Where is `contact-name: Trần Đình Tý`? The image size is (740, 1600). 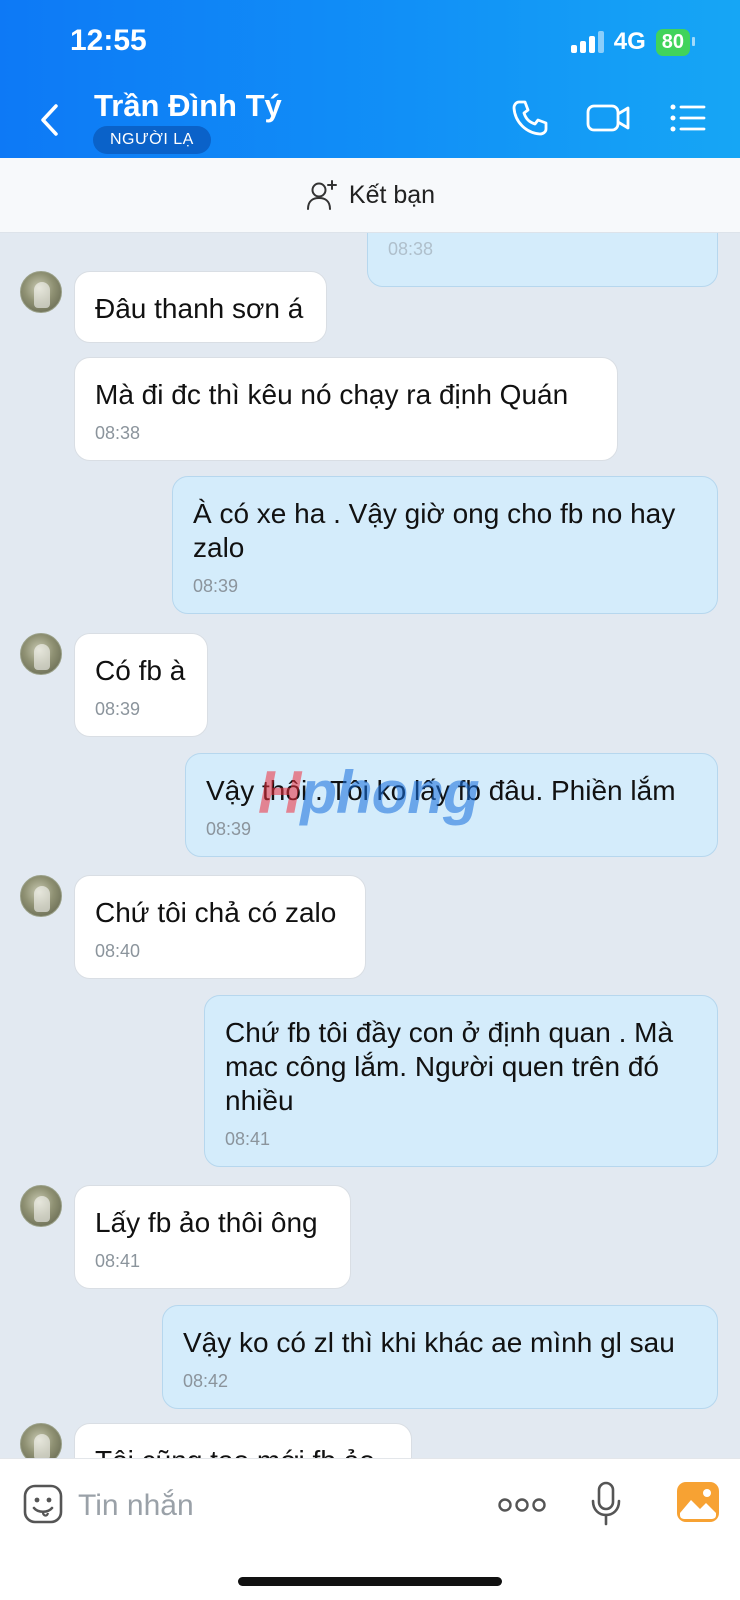
contact-name: Trần Đình Tý is located at coordinates (188, 106).